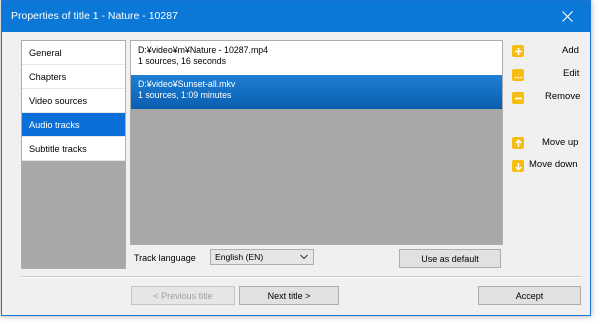  Describe the element at coordinates (301, 277) in the screenshot. I see `divider` at that location.